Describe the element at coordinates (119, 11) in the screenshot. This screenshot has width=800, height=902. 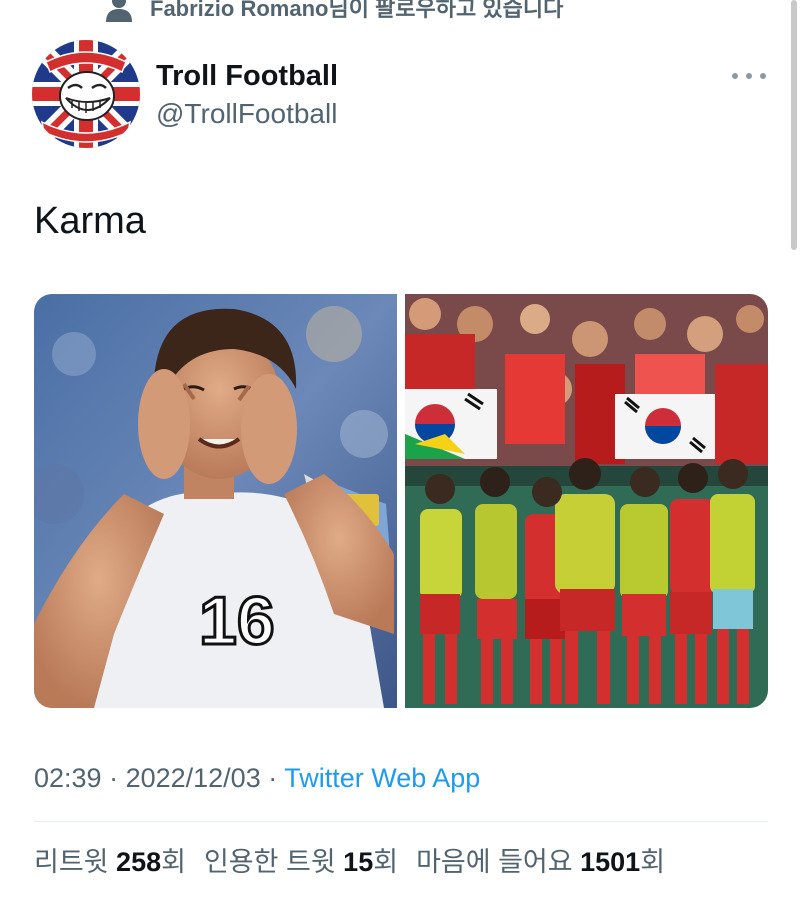
I see `person-icon` at that location.